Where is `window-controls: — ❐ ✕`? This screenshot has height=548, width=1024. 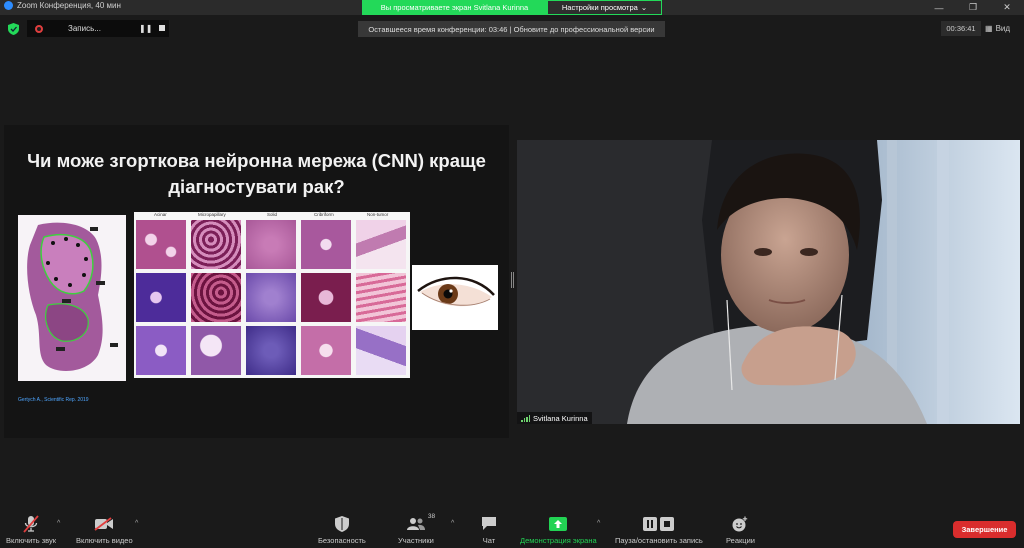
window-controls: — ❐ ✕ is located at coordinates (973, 7).